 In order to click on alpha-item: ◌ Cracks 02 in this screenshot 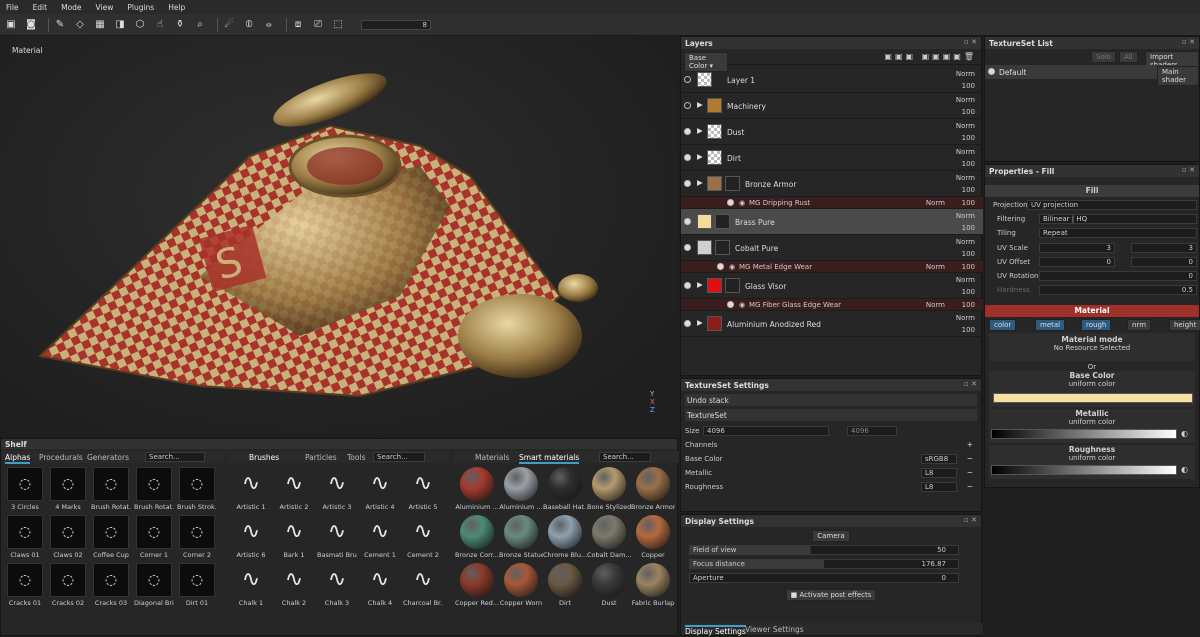, I will do `click(68, 586)`.